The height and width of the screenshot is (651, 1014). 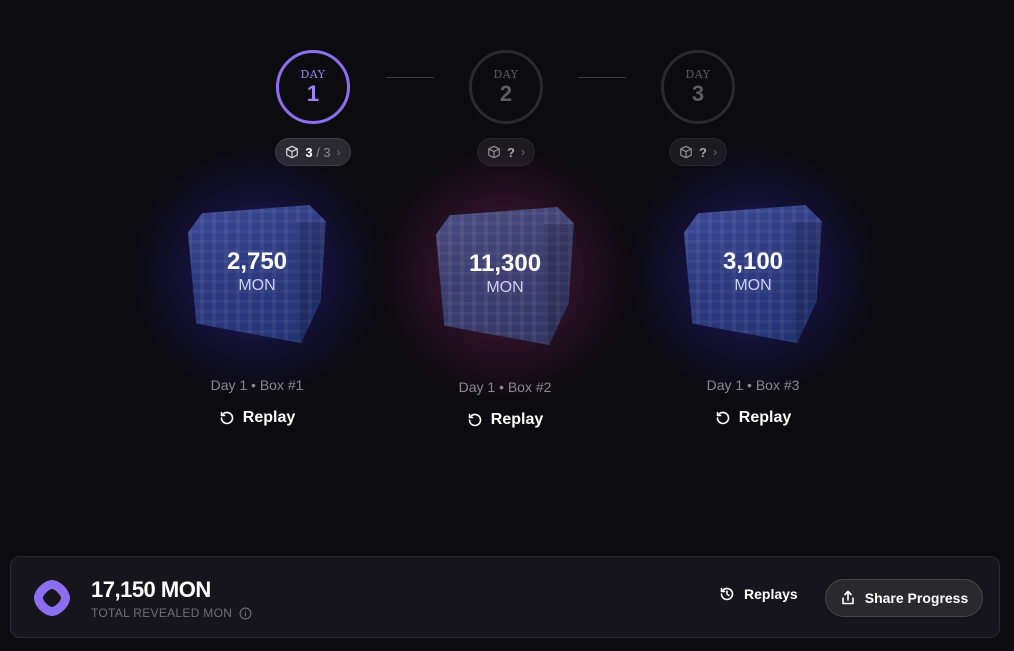 I want to click on monad-logo-icon, so click(x=52, y=598).